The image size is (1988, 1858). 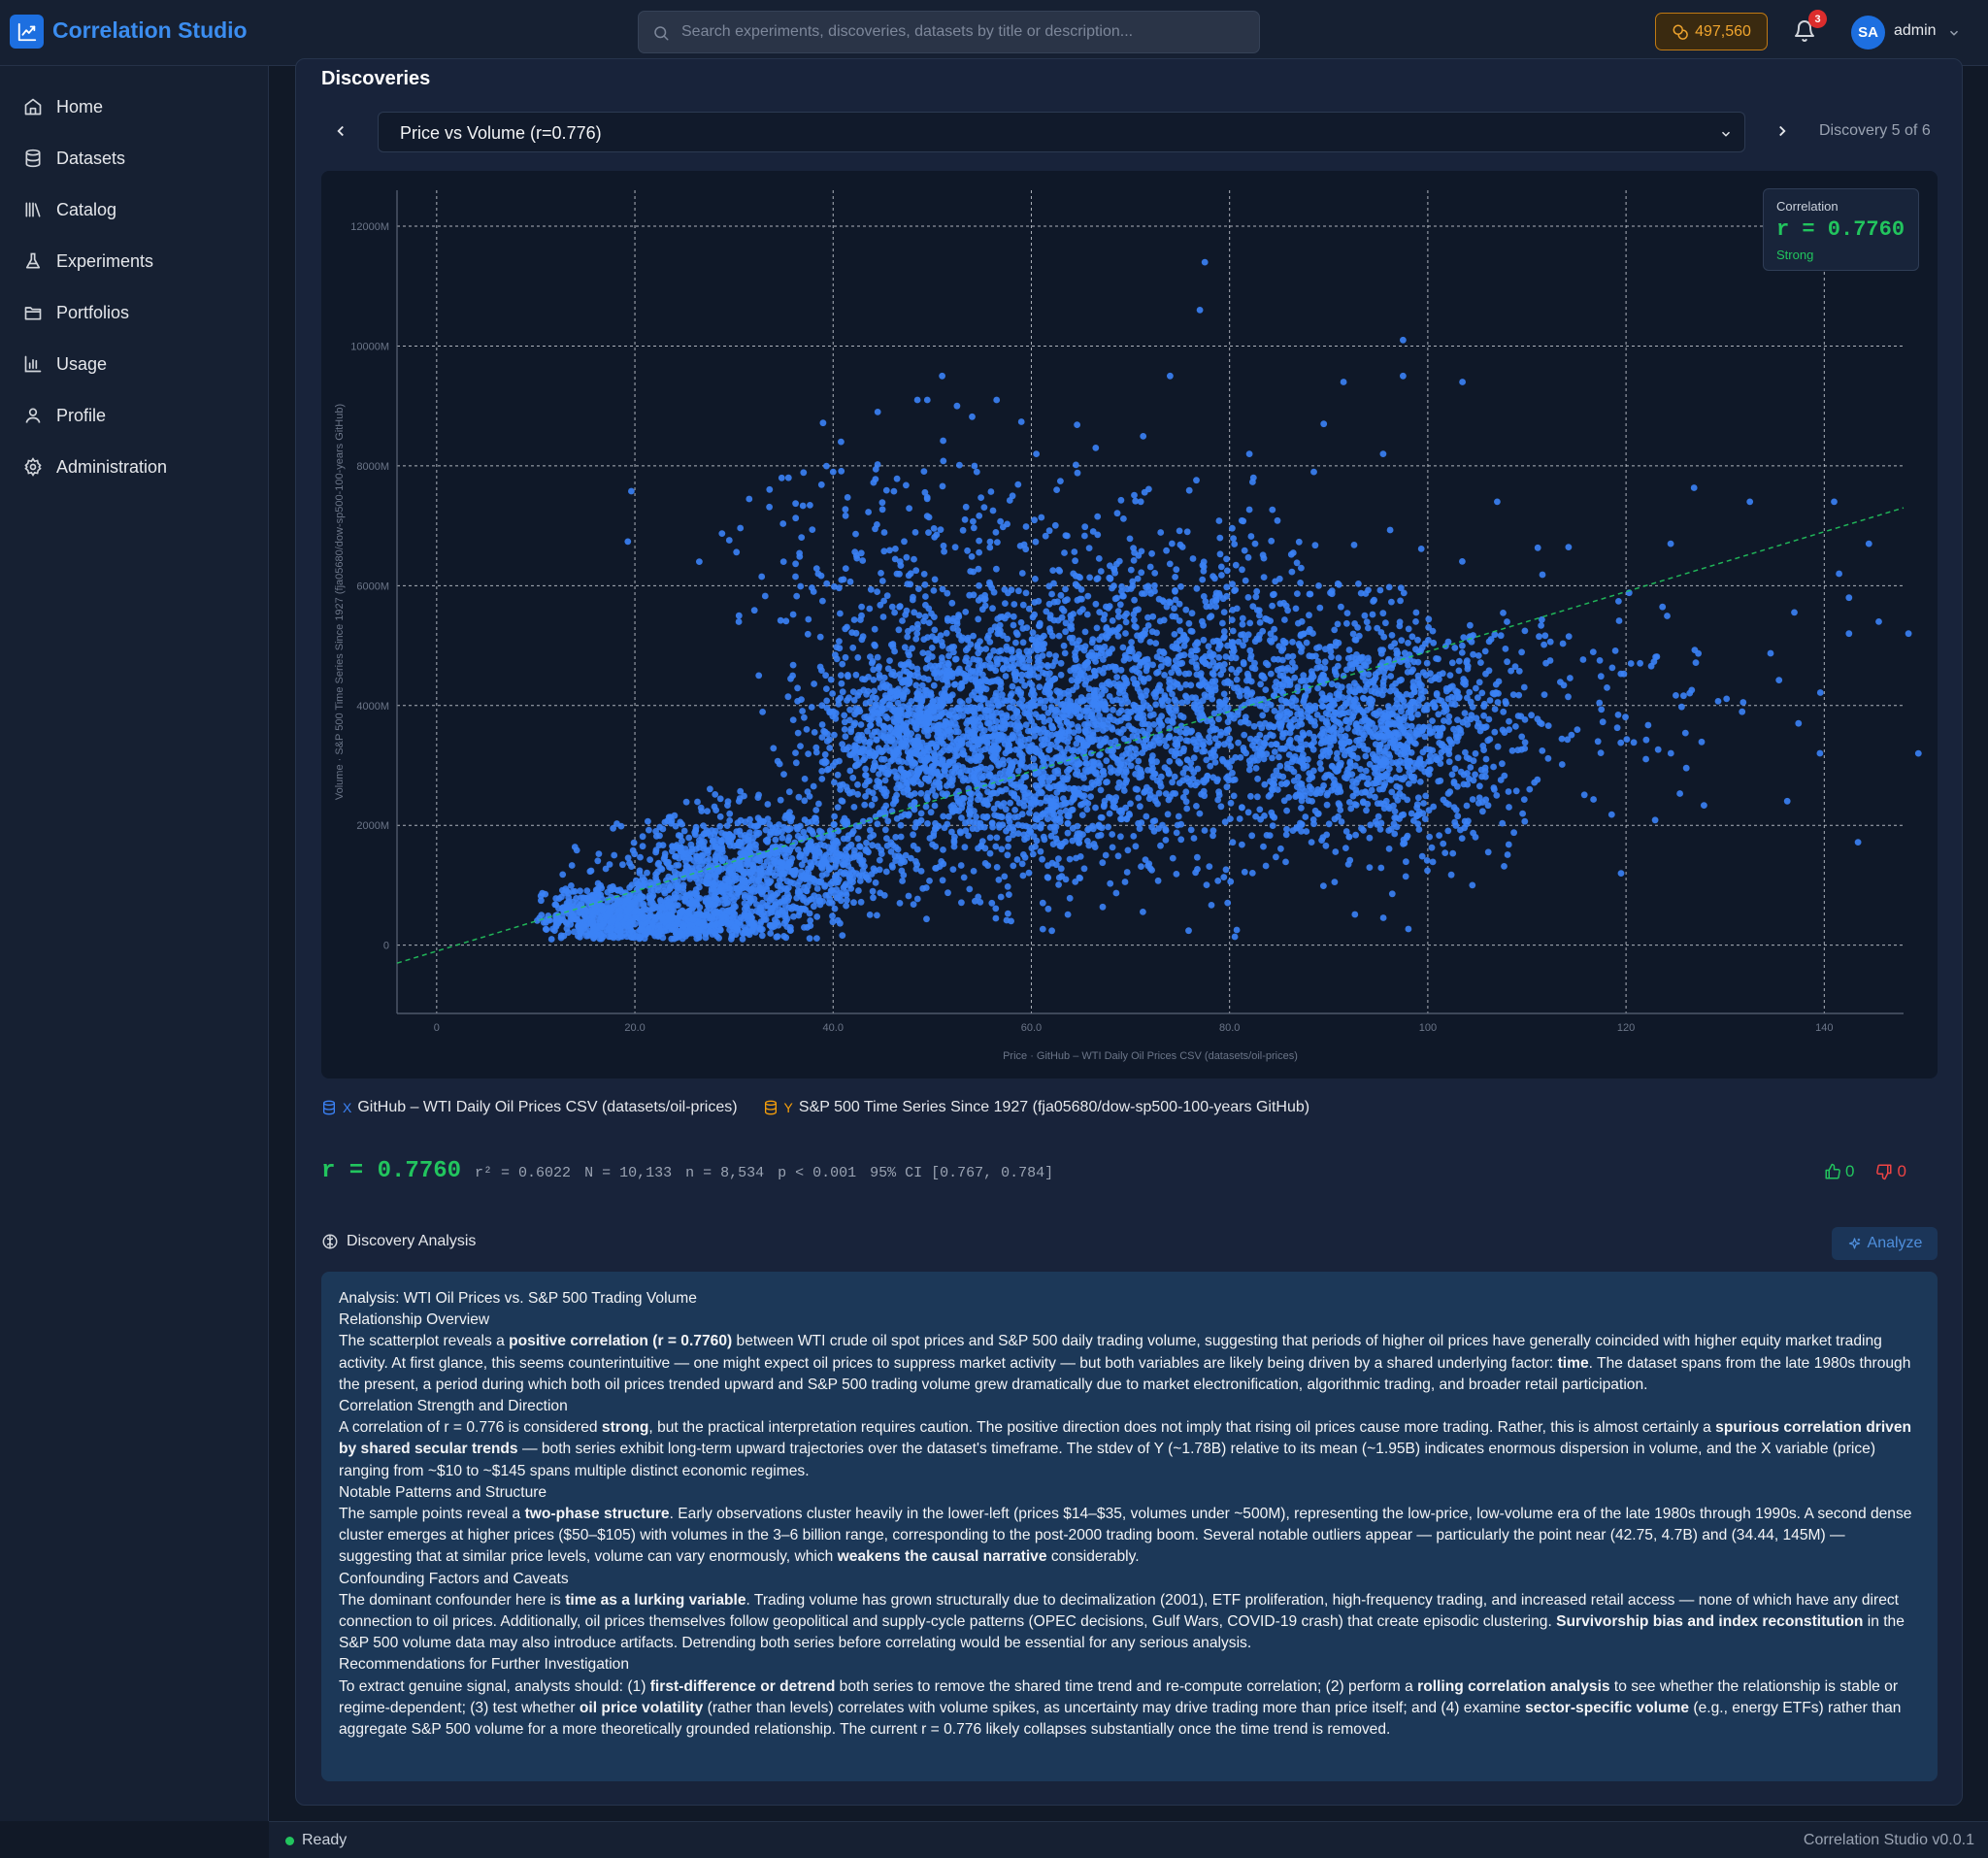 What do you see at coordinates (1711, 31) in the screenshot?
I see `credits-badge: 497,560` at bounding box center [1711, 31].